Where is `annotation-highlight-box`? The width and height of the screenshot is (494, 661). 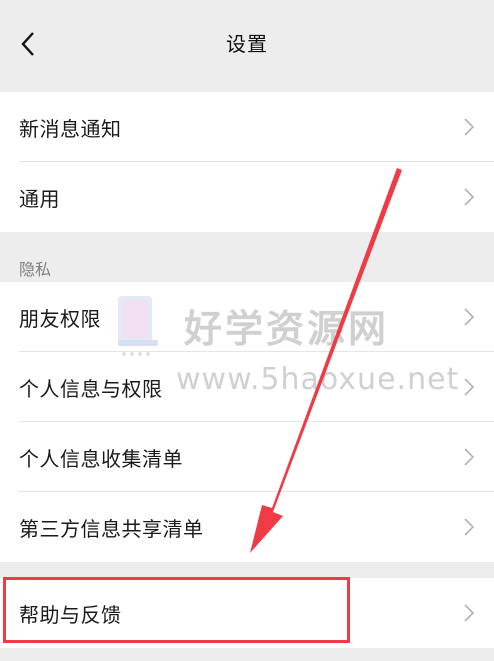
annotation-highlight-box is located at coordinates (176, 610).